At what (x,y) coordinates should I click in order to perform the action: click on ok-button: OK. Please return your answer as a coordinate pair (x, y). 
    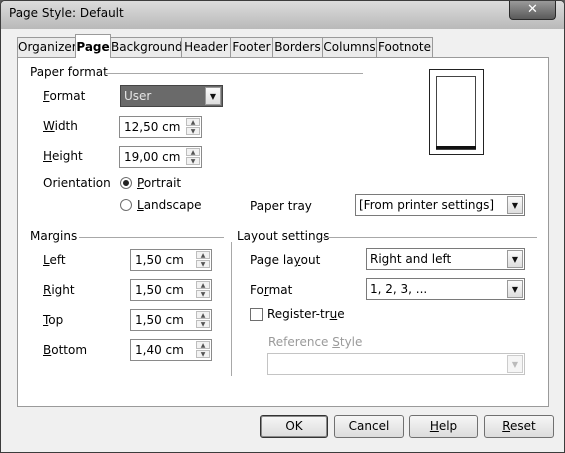
    Looking at the image, I should click on (294, 426).